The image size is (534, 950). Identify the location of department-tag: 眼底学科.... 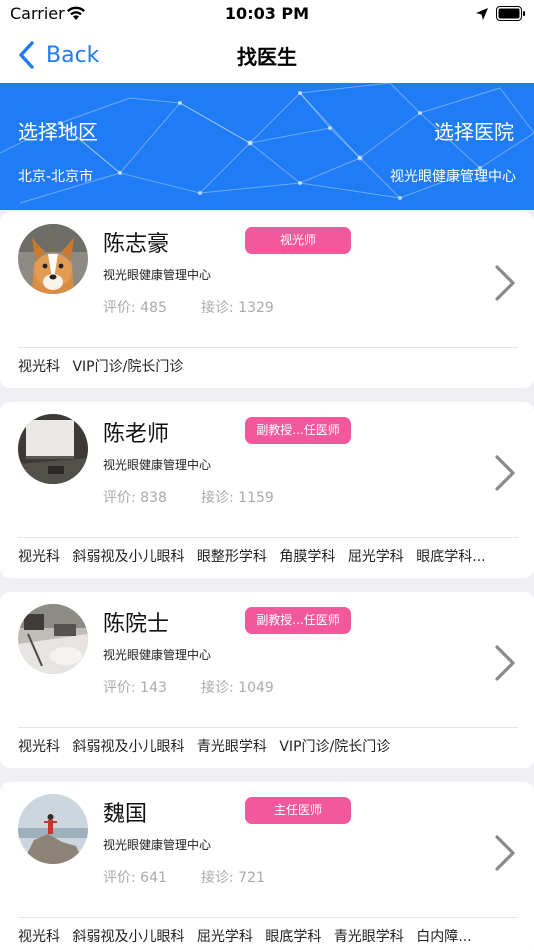
(451, 557).